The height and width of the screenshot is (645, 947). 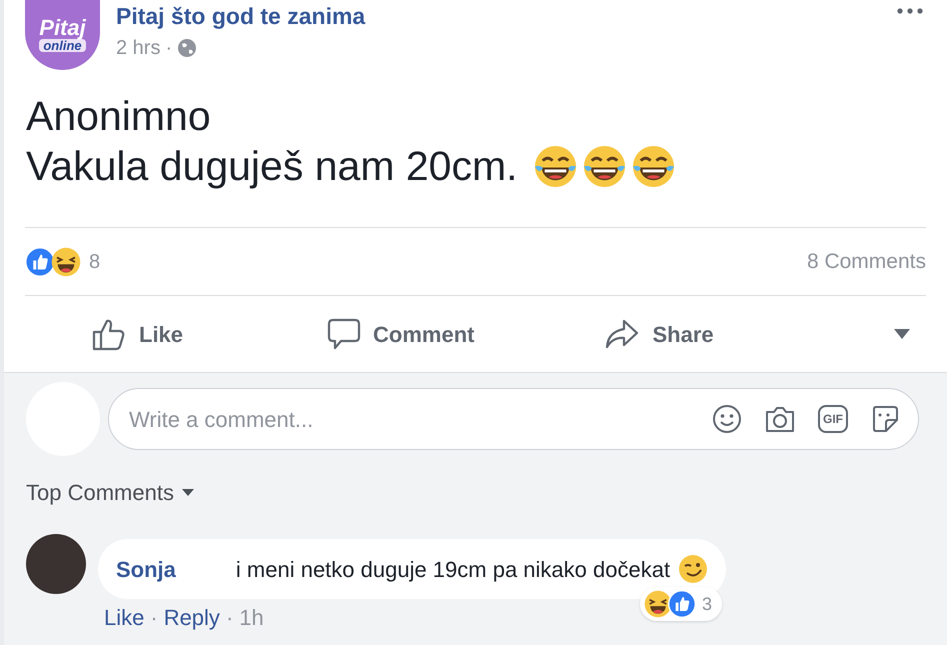 What do you see at coordinates (693, 569) in the screenshot?
I see `winking-emoji-icon` at bounding box center [693, 569].